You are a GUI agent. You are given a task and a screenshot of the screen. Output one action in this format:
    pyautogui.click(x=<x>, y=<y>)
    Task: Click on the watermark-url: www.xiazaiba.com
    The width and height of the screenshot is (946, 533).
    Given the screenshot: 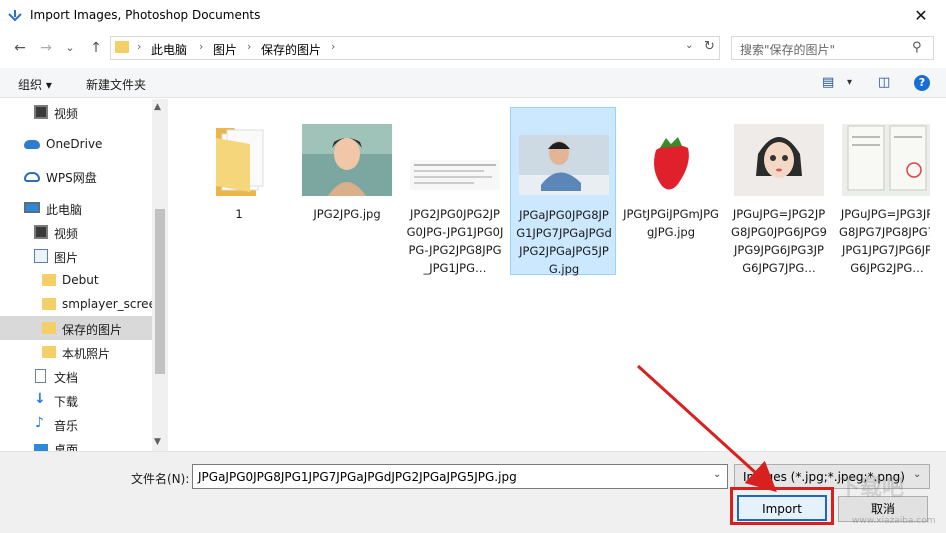 What is the action you would take?
    pyautogui.click(x=894, y=521)
    